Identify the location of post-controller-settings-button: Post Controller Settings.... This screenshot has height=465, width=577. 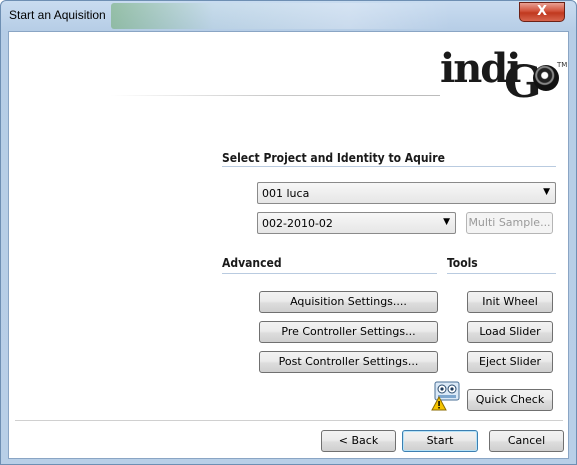
(348, 362).